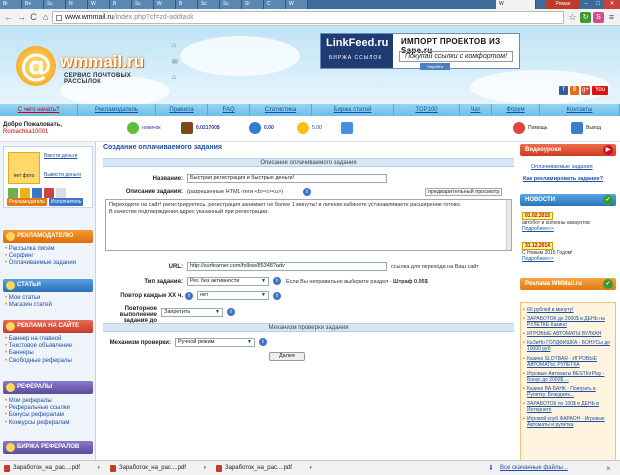 The image size is (620, 475). I want to click on help-link: Помощь, so click(530, 128).